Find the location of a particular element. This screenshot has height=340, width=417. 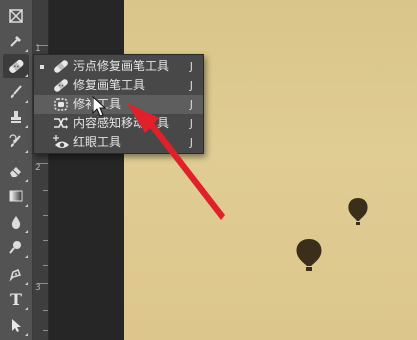

menu-item-healing-brush: 修复画笔工具 J is located at coordinates (118, 85).